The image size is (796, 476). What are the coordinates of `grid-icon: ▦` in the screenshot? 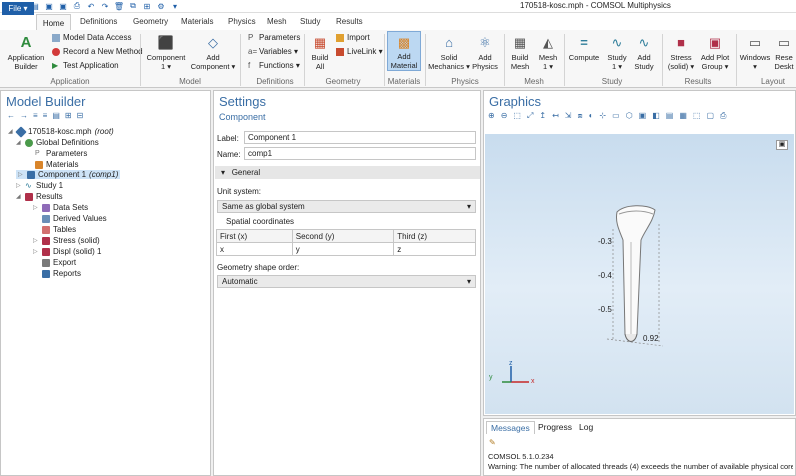 It's located at (683, 116).